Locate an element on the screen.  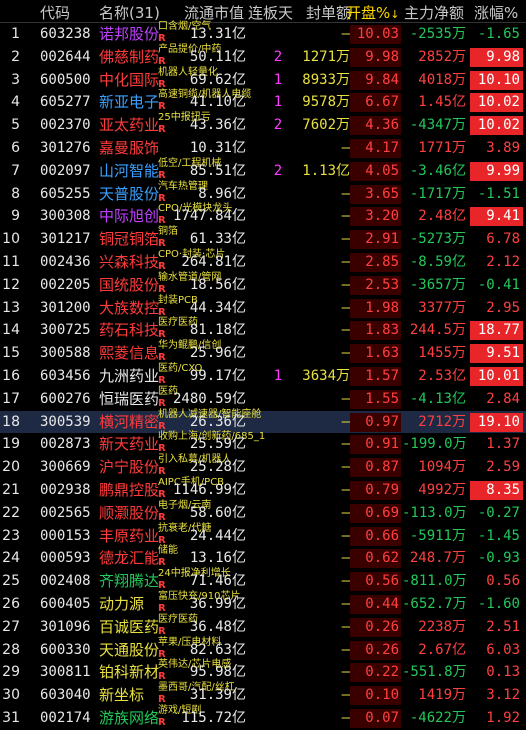
float-cap: 69.62亿 is located at coordinates (217, 79).